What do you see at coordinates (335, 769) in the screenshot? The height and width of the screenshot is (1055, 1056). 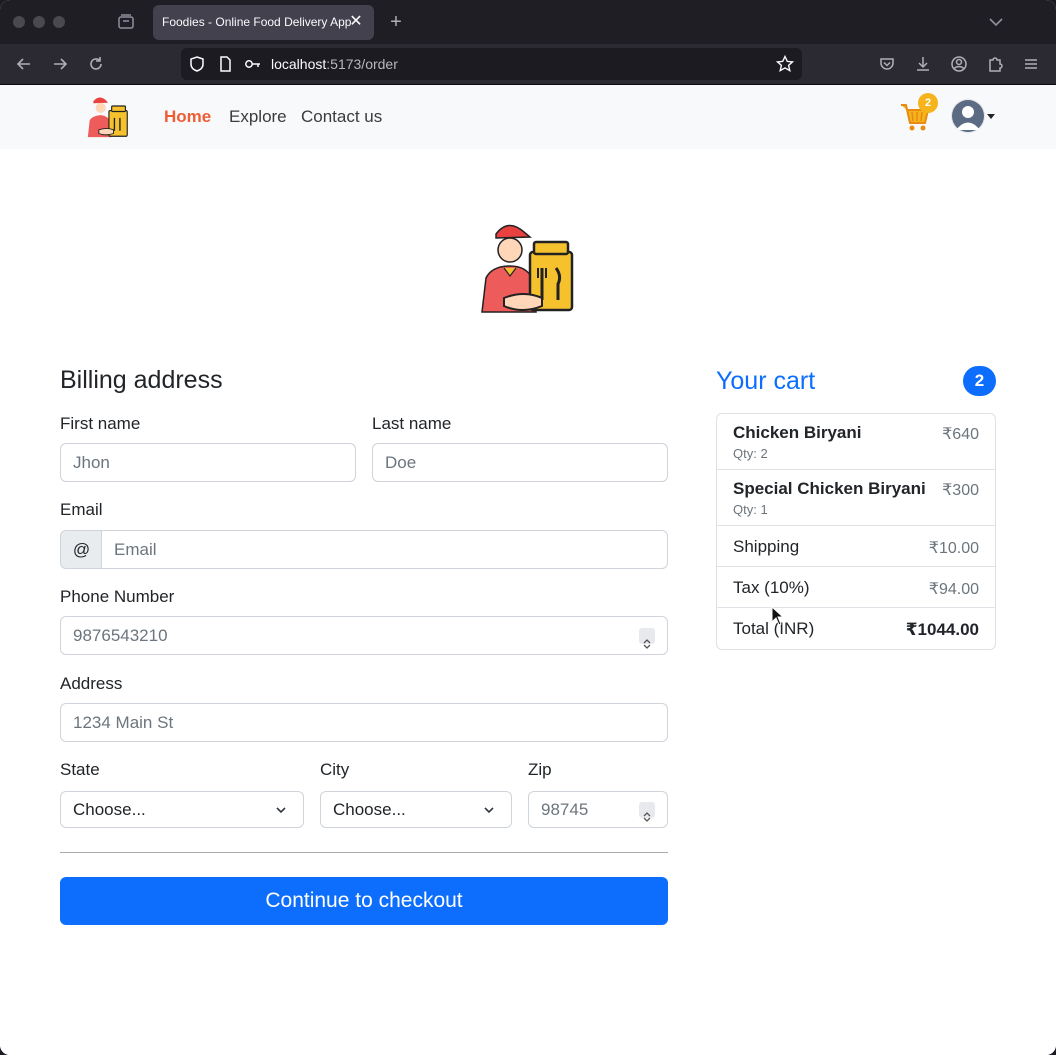 I see `city-label: City` at bounding box center [335, 769].